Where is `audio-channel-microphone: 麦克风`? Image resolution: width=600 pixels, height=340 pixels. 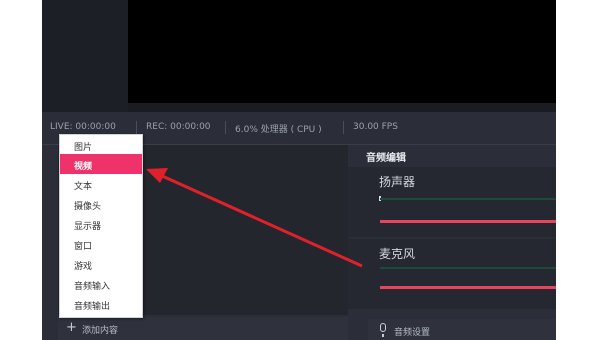
audio-channel-microphone: 麦克风 is located at coordinates (452, 274).